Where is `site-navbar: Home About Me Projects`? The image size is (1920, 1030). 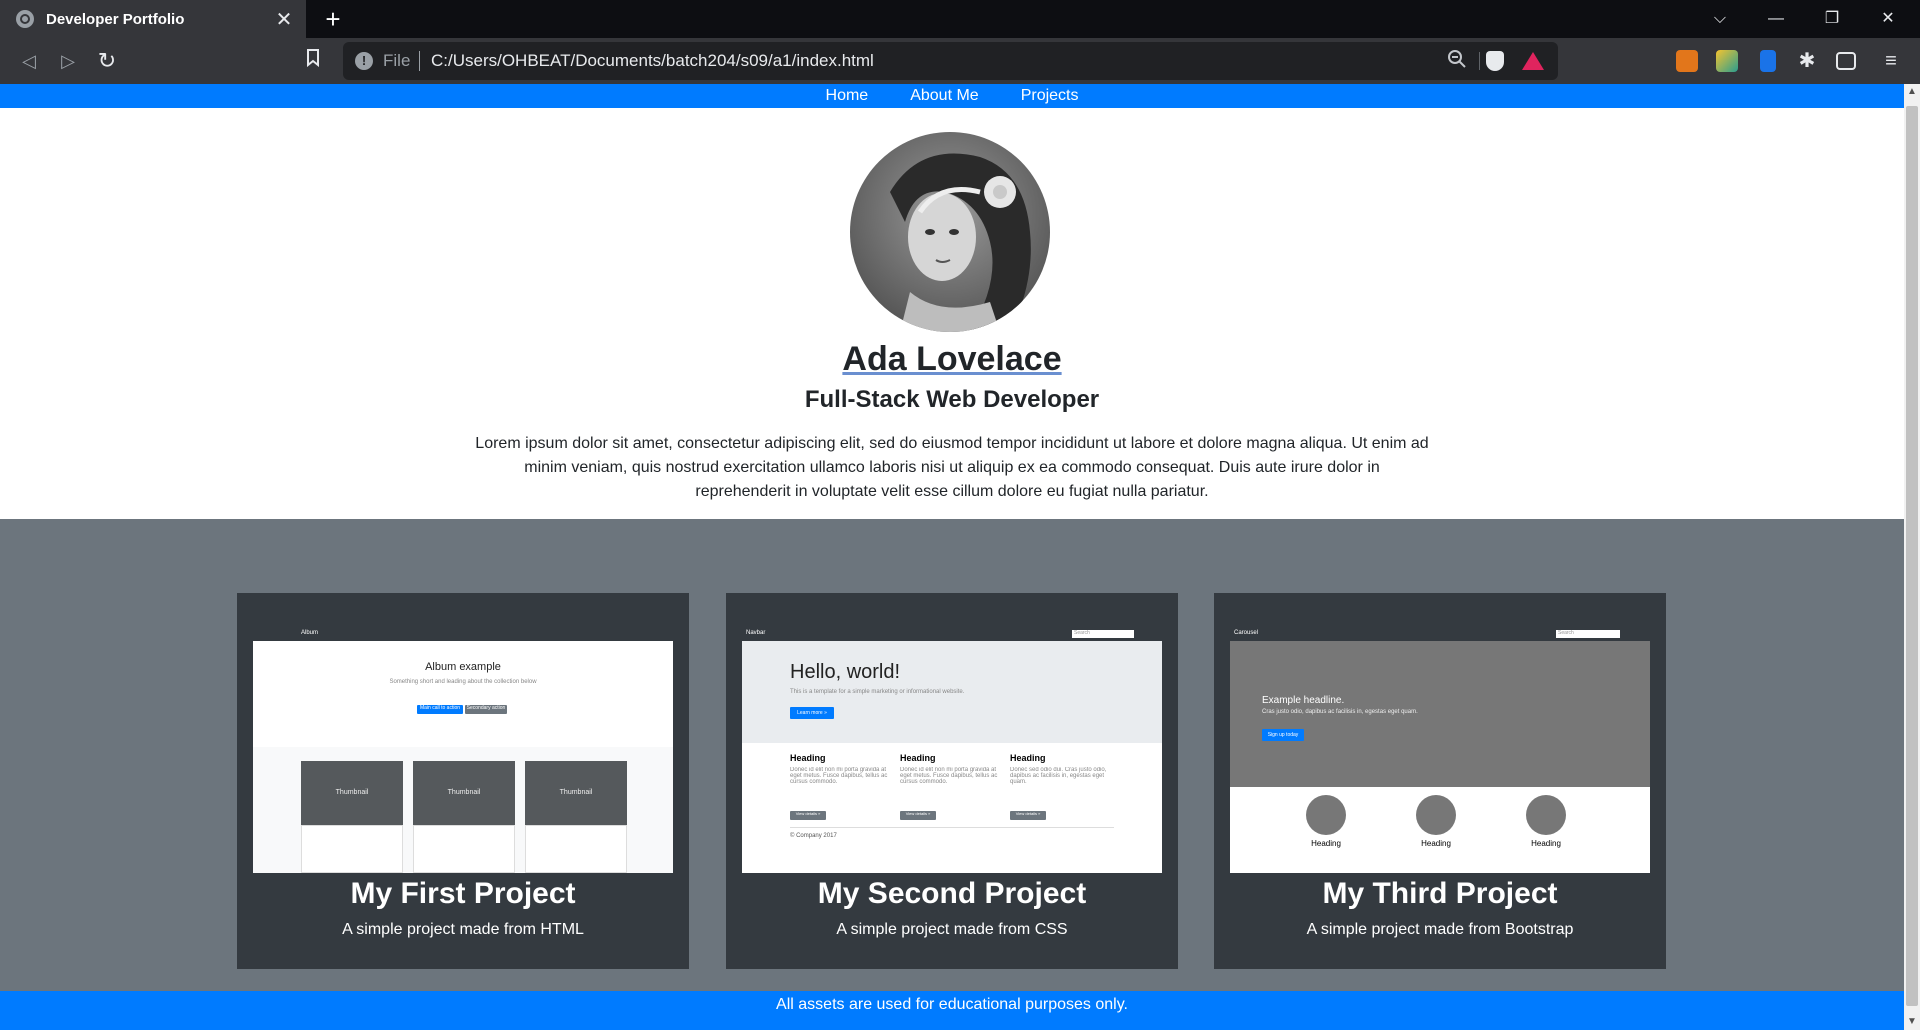 site-navbar: Home About Me Projects is located at coordinates (952, 96).